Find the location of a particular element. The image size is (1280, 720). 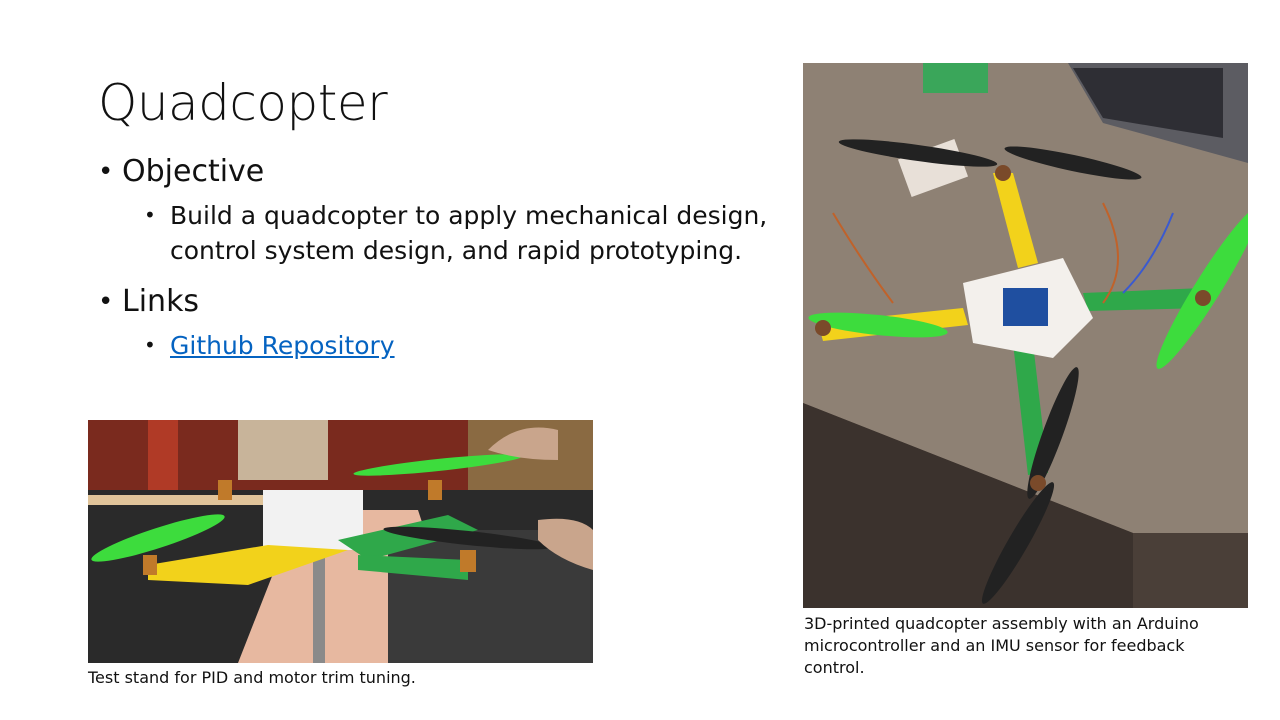

slide-title: Quadcopter is located at coordinates (243, 103).